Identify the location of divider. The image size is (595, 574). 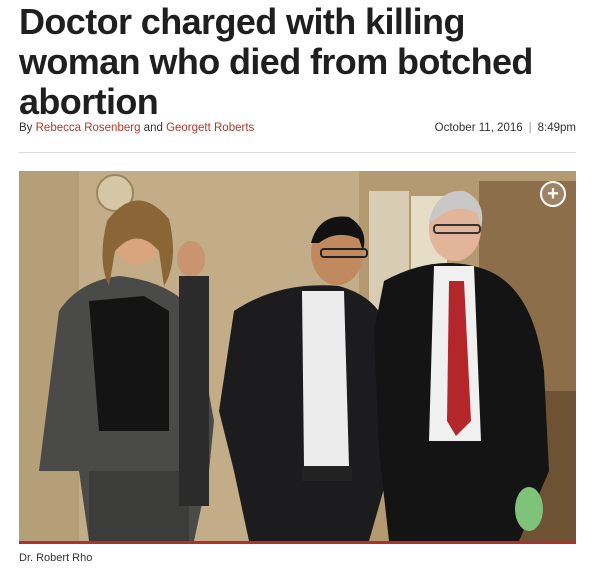
(297, 152).